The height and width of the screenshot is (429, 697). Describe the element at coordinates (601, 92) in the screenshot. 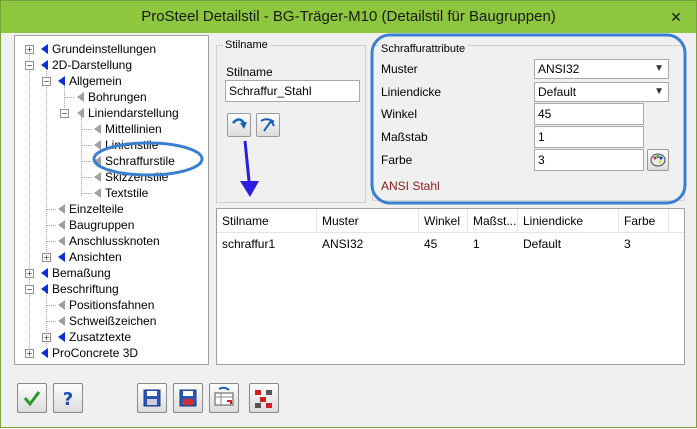

I see `liniendicke-dropdown: Default ▼` at that location.